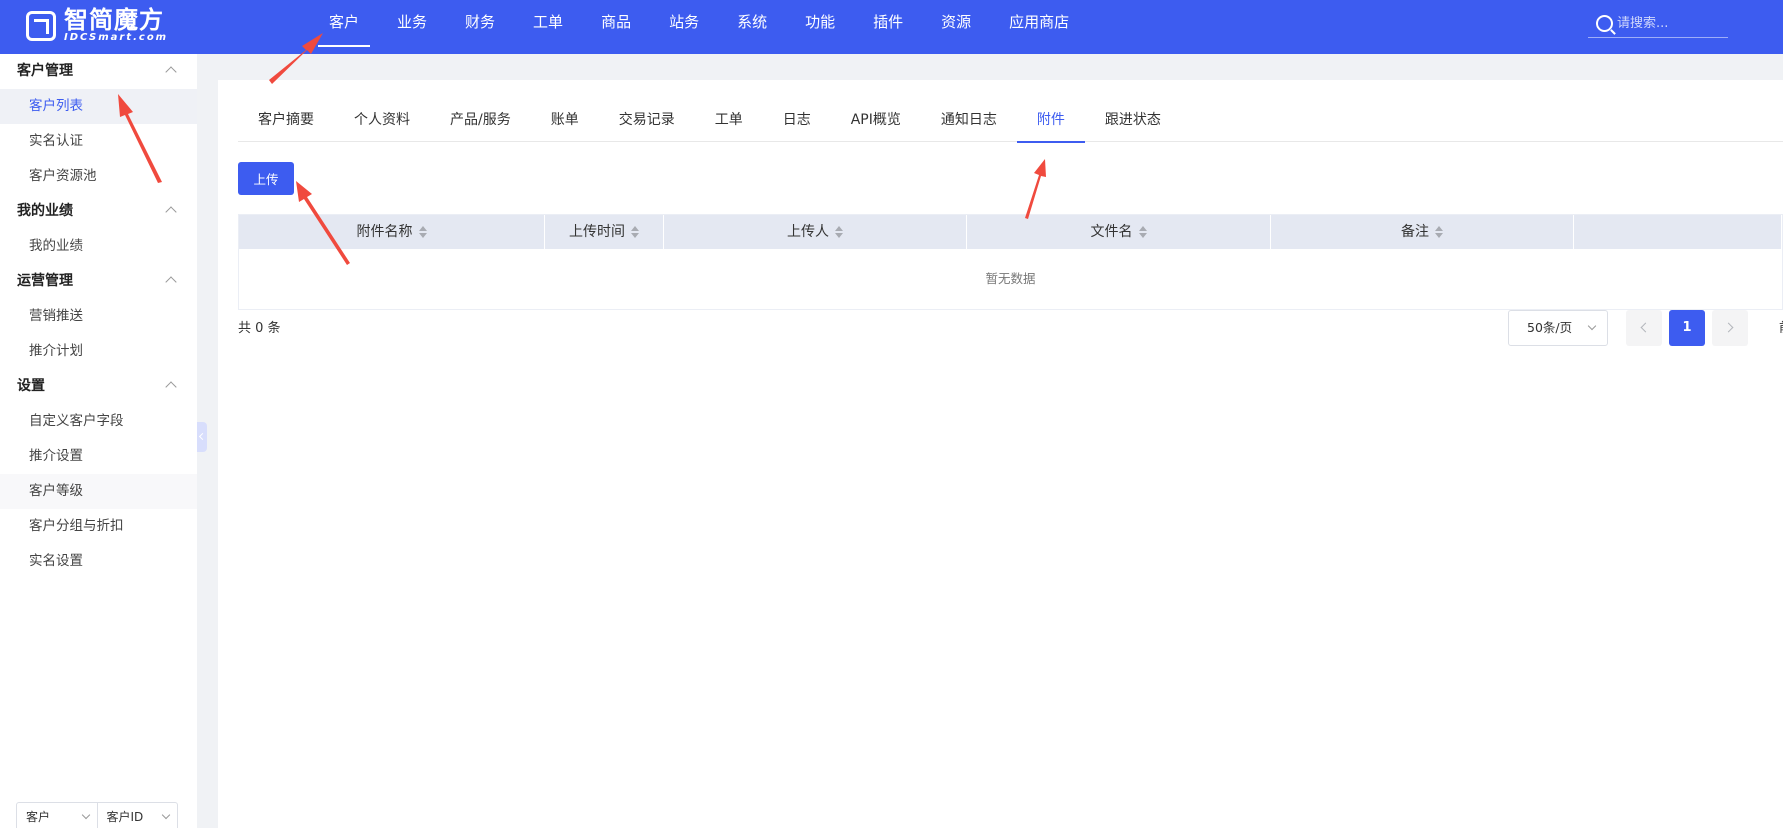 The width and height of the screenshot is (1783, 828). What do you see at coordinates (1039, 27) in the screenshot?
I see `top-nav-app-store: 应用商店` at bounding box center [1039, 27].